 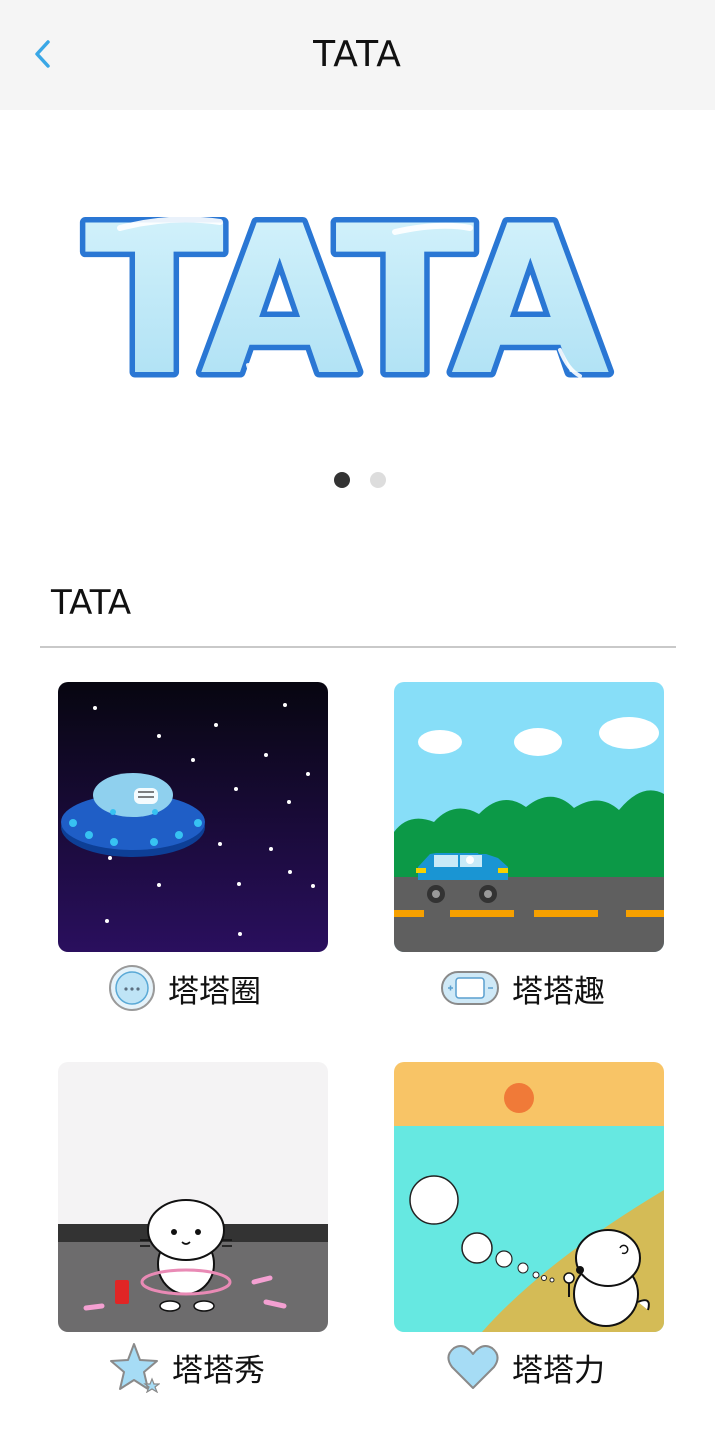 I want to click on tile-label-text: 塔塔趣, so click(x=558, y=991).